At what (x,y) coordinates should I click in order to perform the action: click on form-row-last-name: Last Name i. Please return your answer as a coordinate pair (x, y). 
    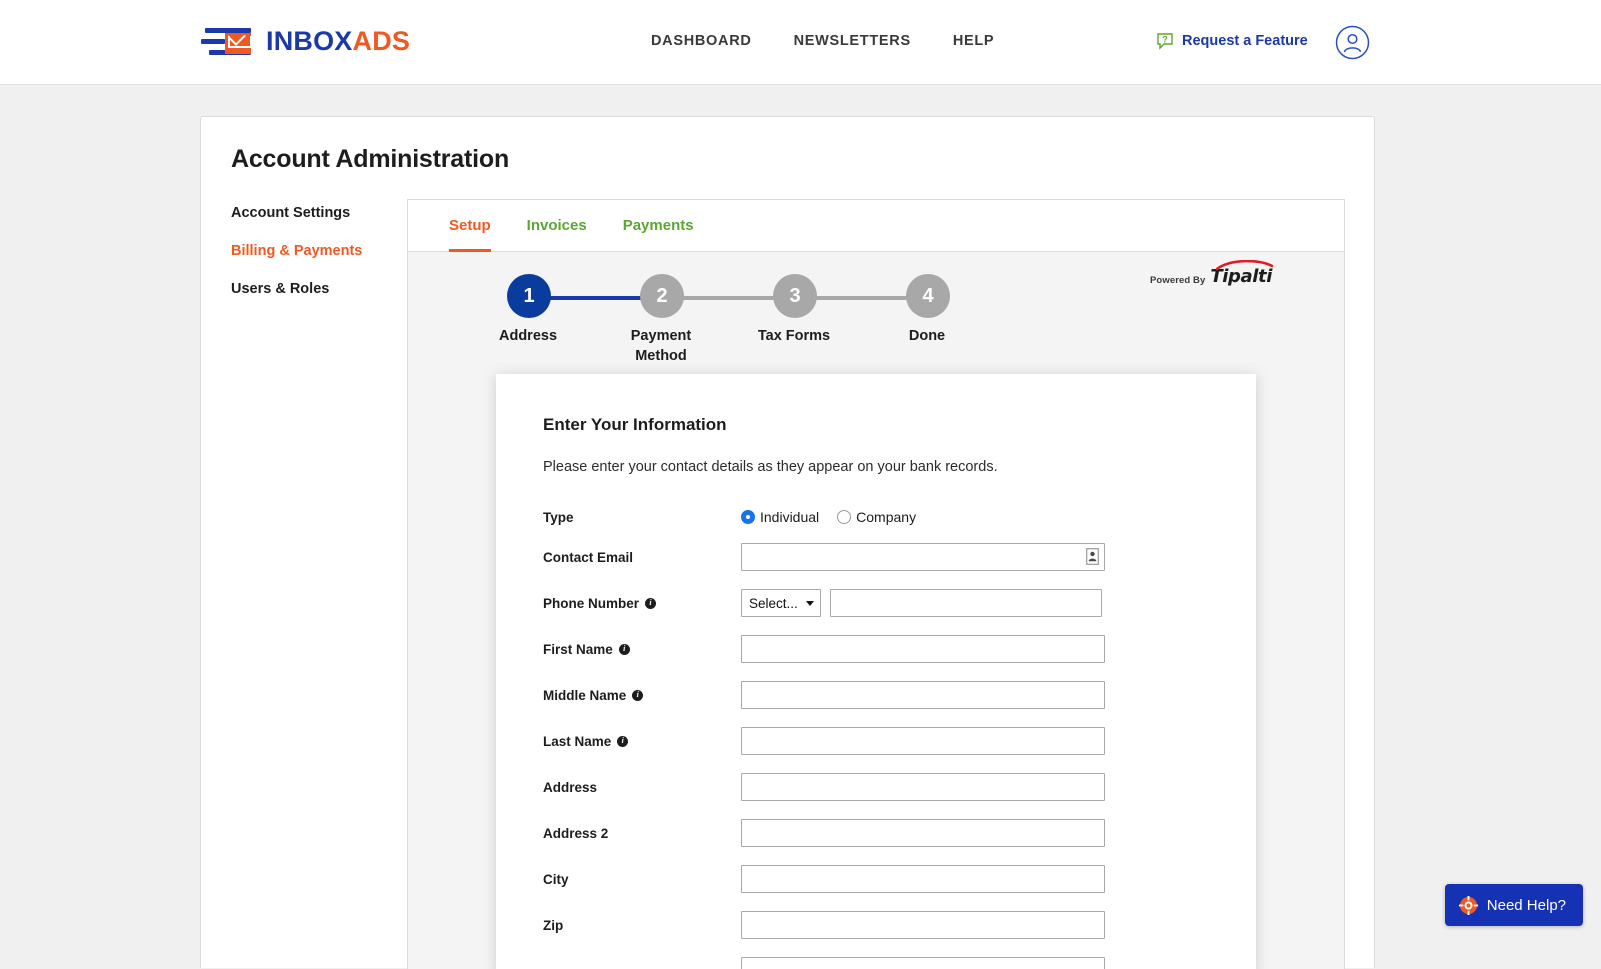
    Looking at the image, I should click on (875, 741).